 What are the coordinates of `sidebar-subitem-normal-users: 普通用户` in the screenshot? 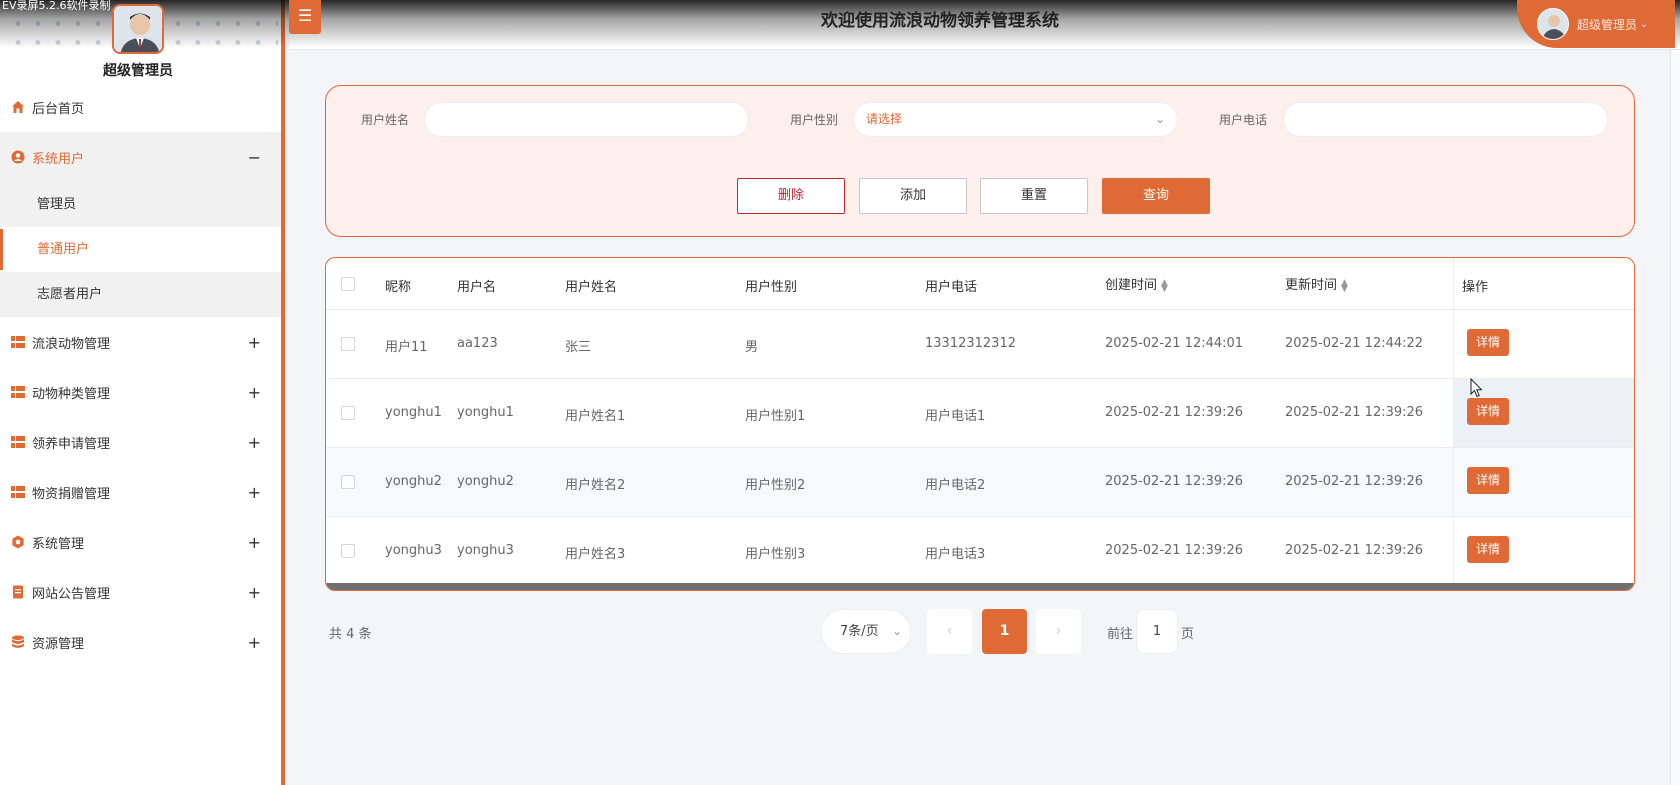 It's located at (140, 249).